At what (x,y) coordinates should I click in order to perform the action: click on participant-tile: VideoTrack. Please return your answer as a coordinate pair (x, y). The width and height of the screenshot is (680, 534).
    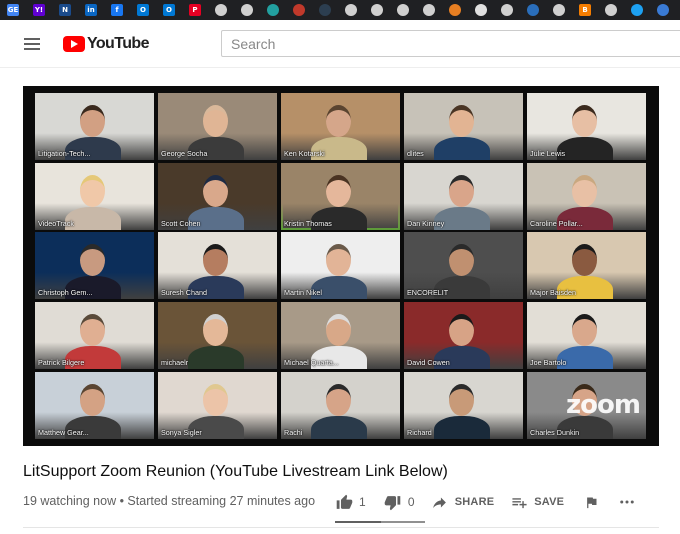
    Looking at the image, I should click on (94, 196).